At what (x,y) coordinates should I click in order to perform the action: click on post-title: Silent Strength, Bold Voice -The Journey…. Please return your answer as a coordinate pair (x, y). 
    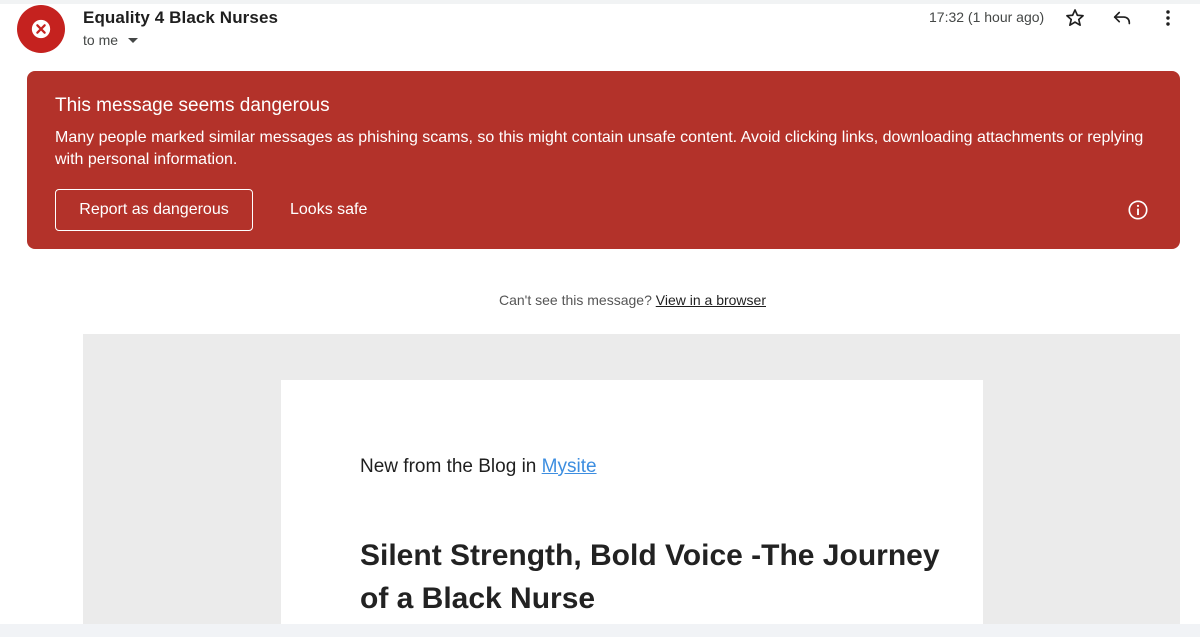
    Looking at the image, I should click on (650, 577).